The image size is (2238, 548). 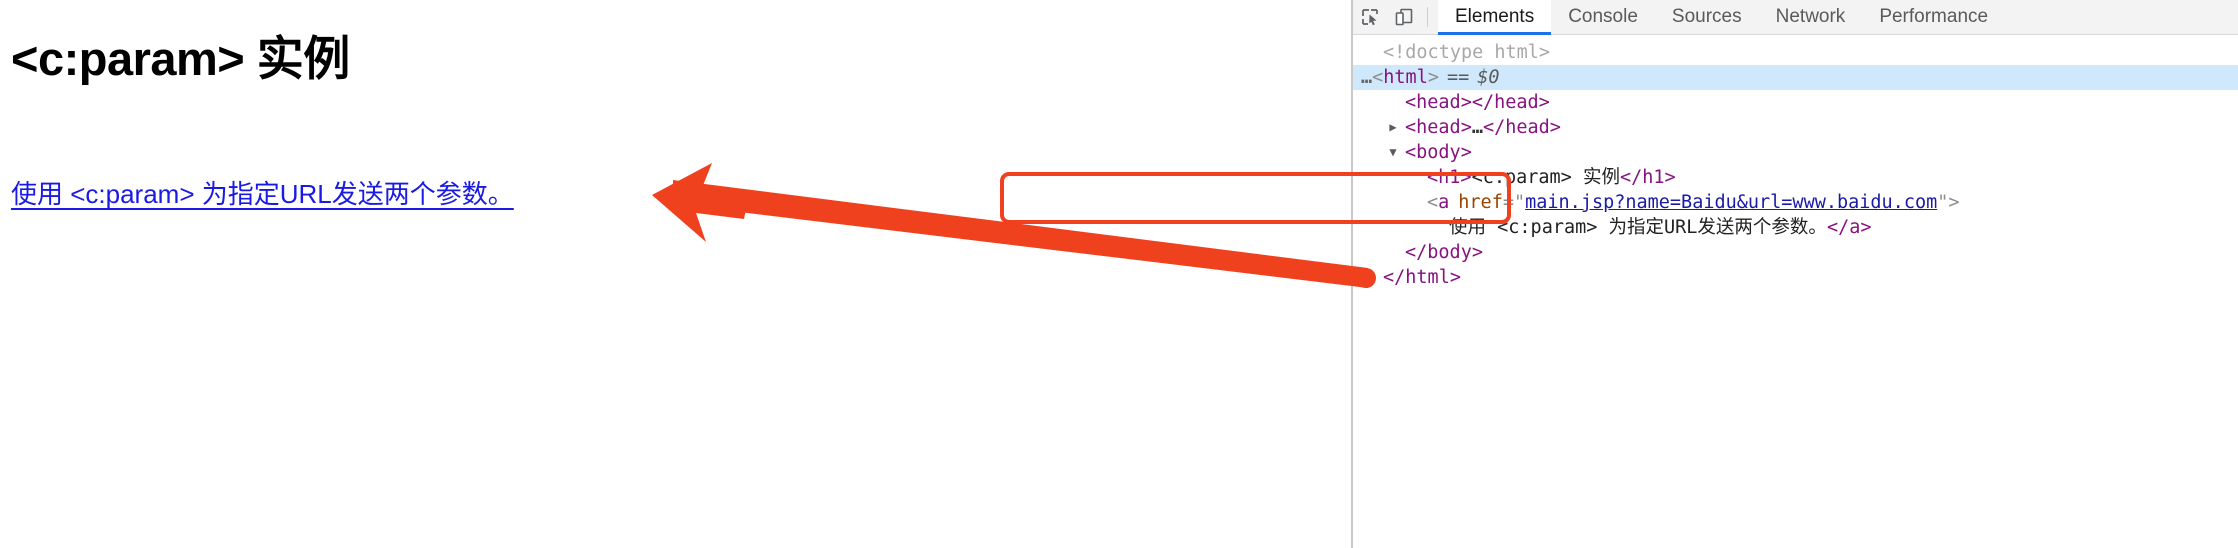 What do you see at coordinates (1731, 202) in the screenshot?
I see `a-href-attr-value: main.jsp?name=Baidu&url=www.baidu.com` at bounding box center [1731, 202].